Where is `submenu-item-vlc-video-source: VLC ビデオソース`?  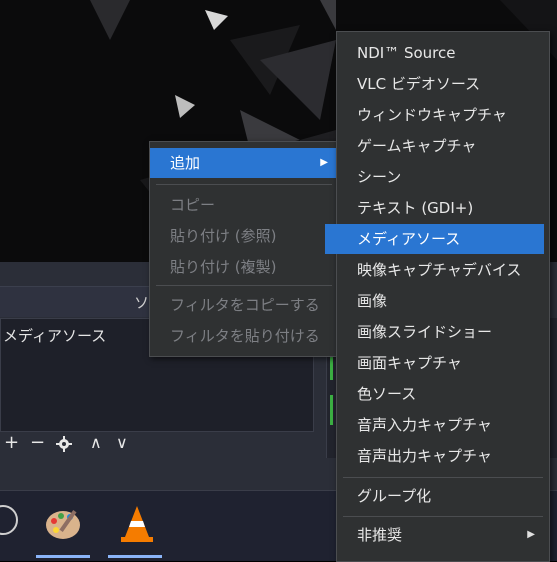
submenu-item-vlc-video-source: VLC ビデオソース is located at coordinates (443, 84).